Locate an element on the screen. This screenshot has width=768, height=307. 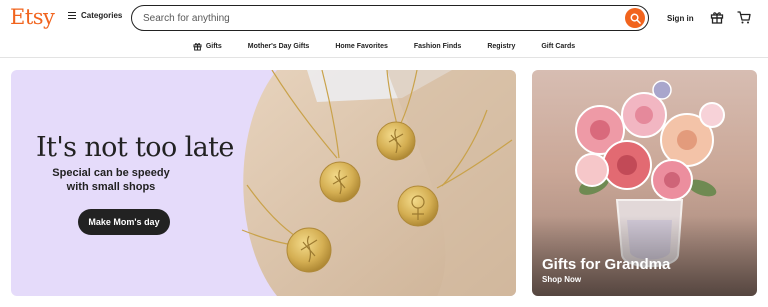
search-icon is located at coordinates (635, 18).